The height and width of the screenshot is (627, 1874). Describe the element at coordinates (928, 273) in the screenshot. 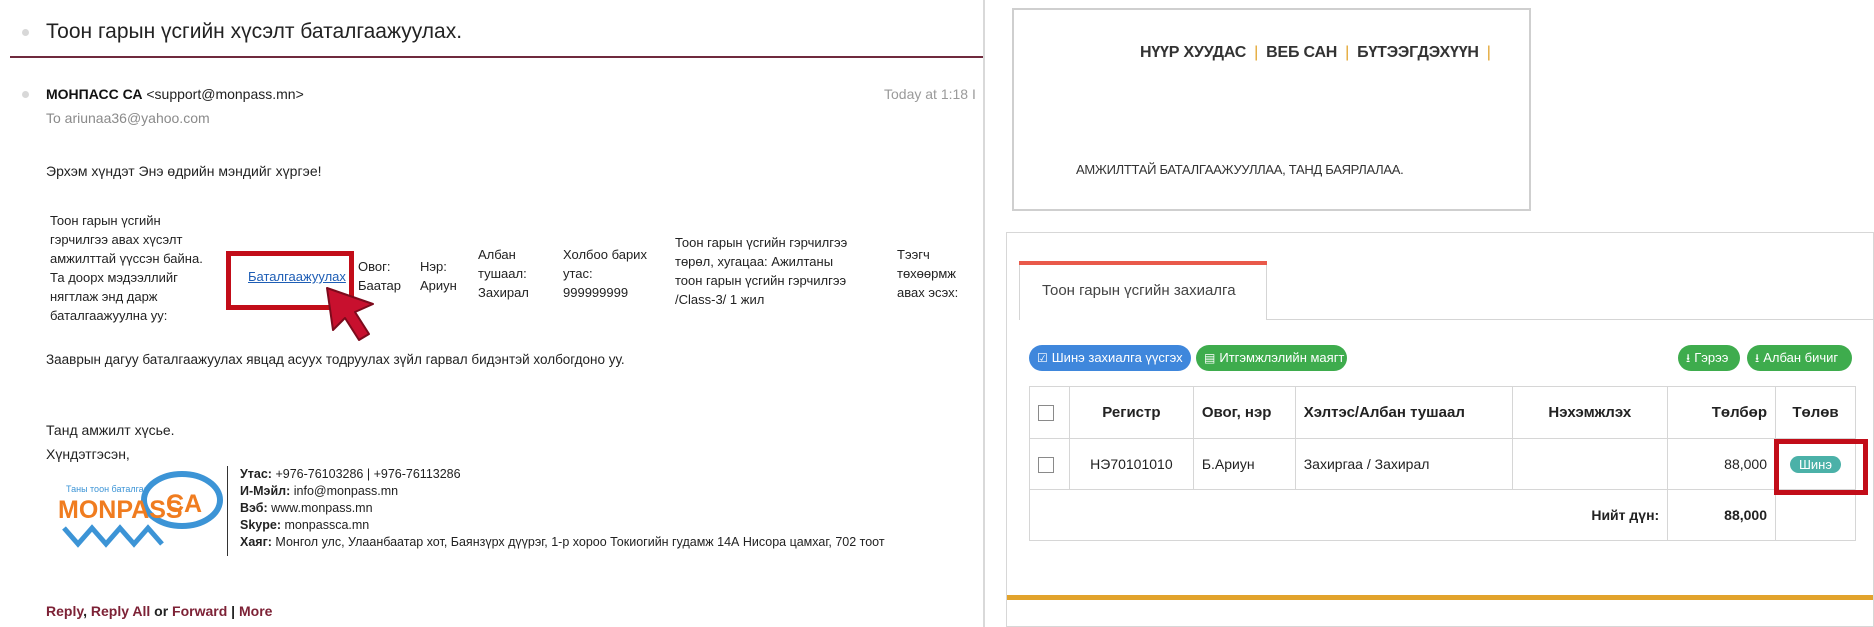

I see `device-cell: Тээгч төхөөрмж авах эсэх:` at that location.